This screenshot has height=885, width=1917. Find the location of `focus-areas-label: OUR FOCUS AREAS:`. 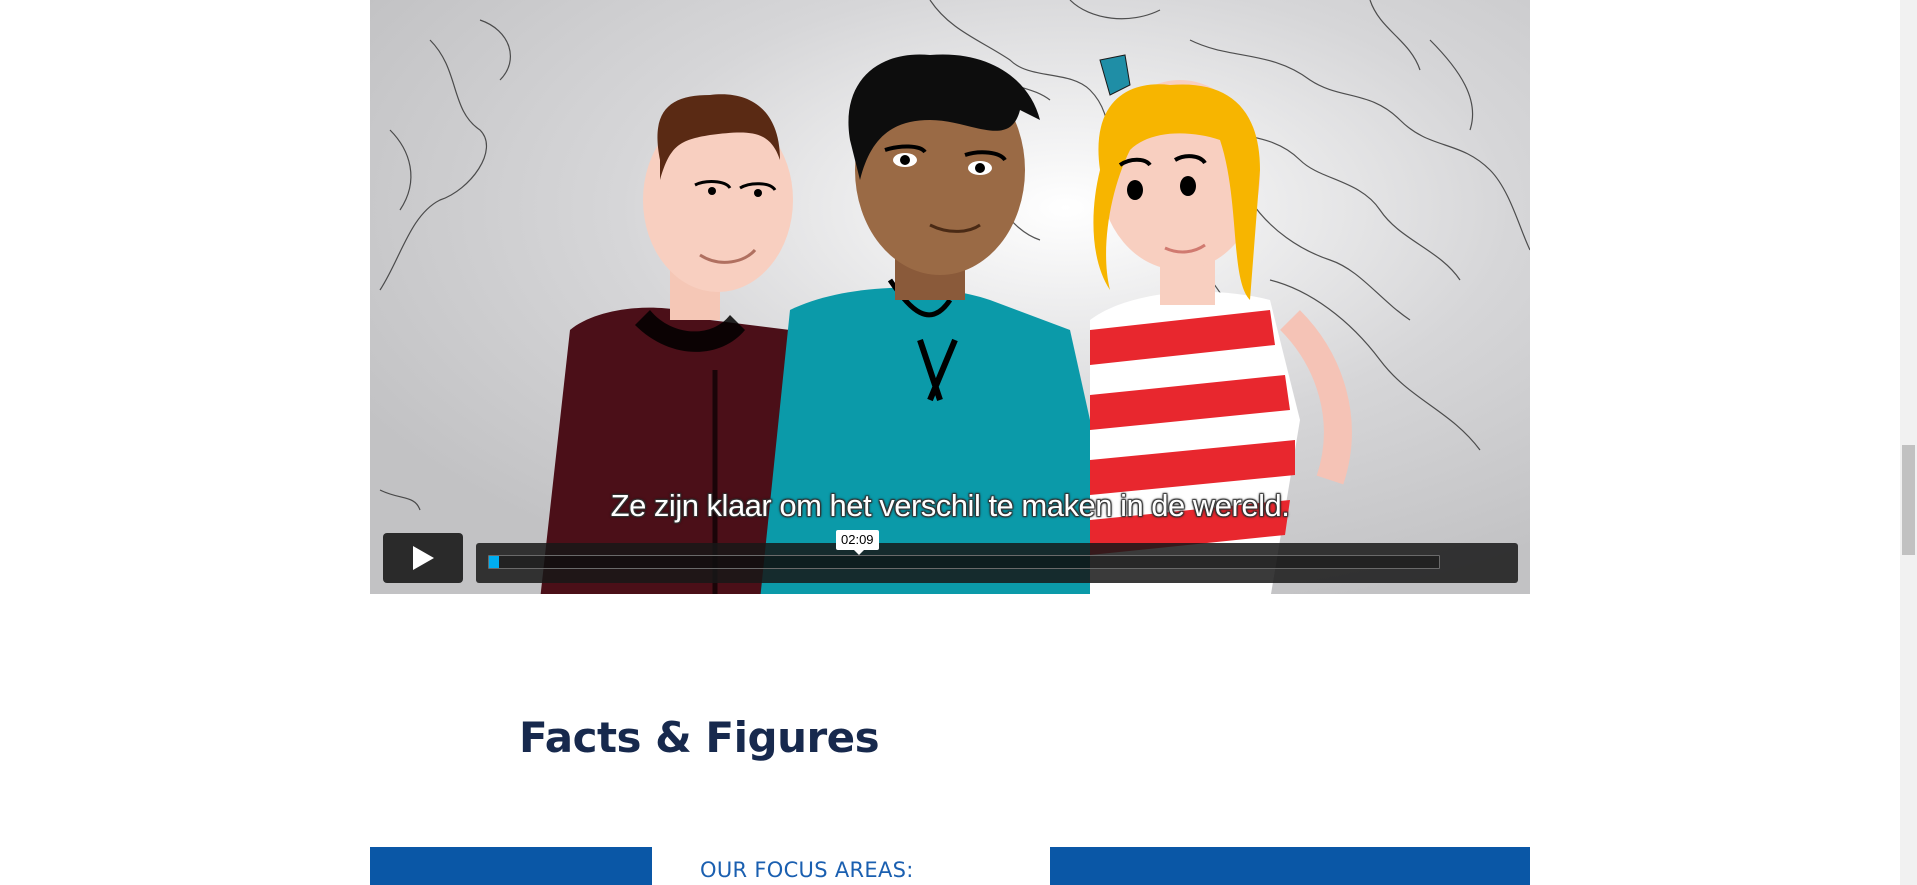

focus-areas-label: OUR FOCUS AREAS: is located at coordinates (807, 870).